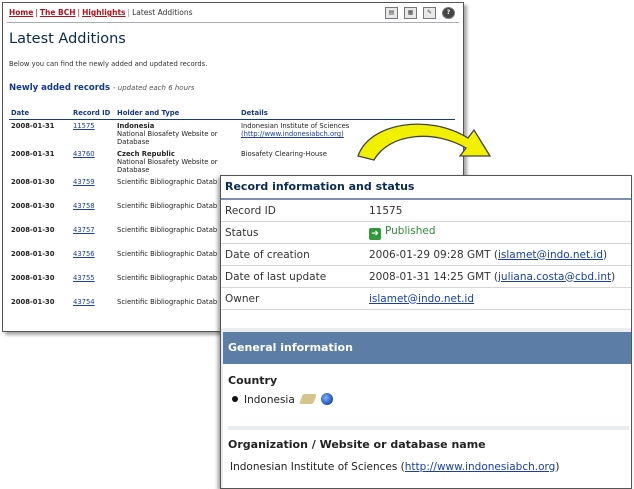 Image resolution: width=634 pixels, height=489 pixels. What do you see at coordinates (554, 277) in the screenshot?
I see `updater-email-link: juliana.costa@cbd.int` at bounding box center [554, 277].